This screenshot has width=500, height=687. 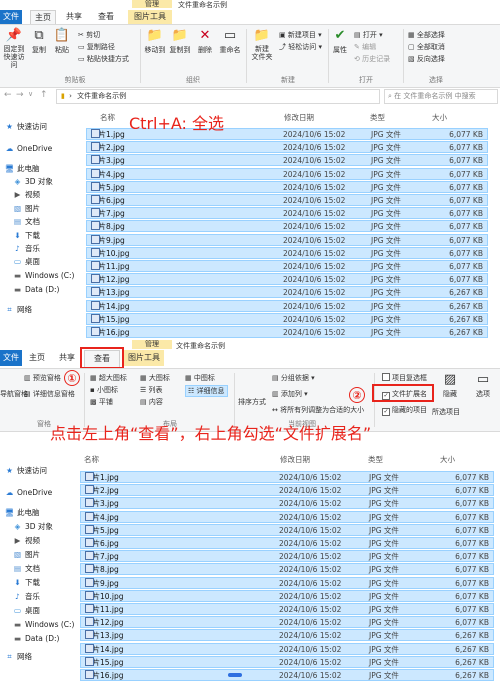 What do you see at coordinates (180, 42) in the screenshot?
I see `copy-to-button: 📁 复制到` at bounding box center [180, 42].